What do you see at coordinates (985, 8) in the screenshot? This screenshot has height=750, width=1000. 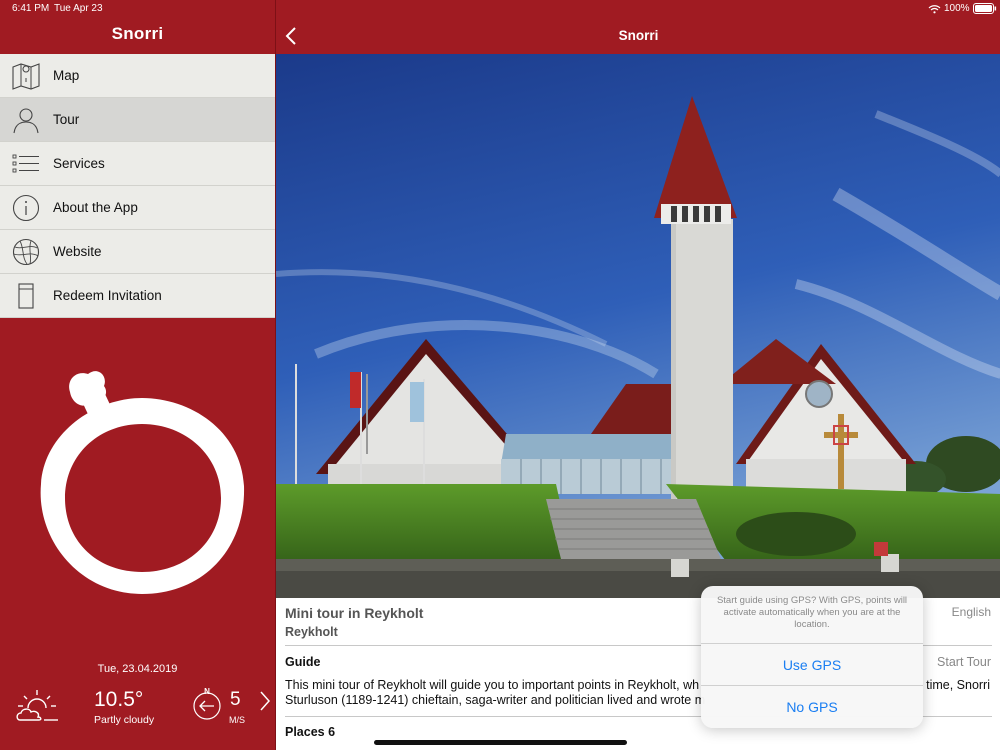 I see `battery-icon` at bounding box center [985, 8].